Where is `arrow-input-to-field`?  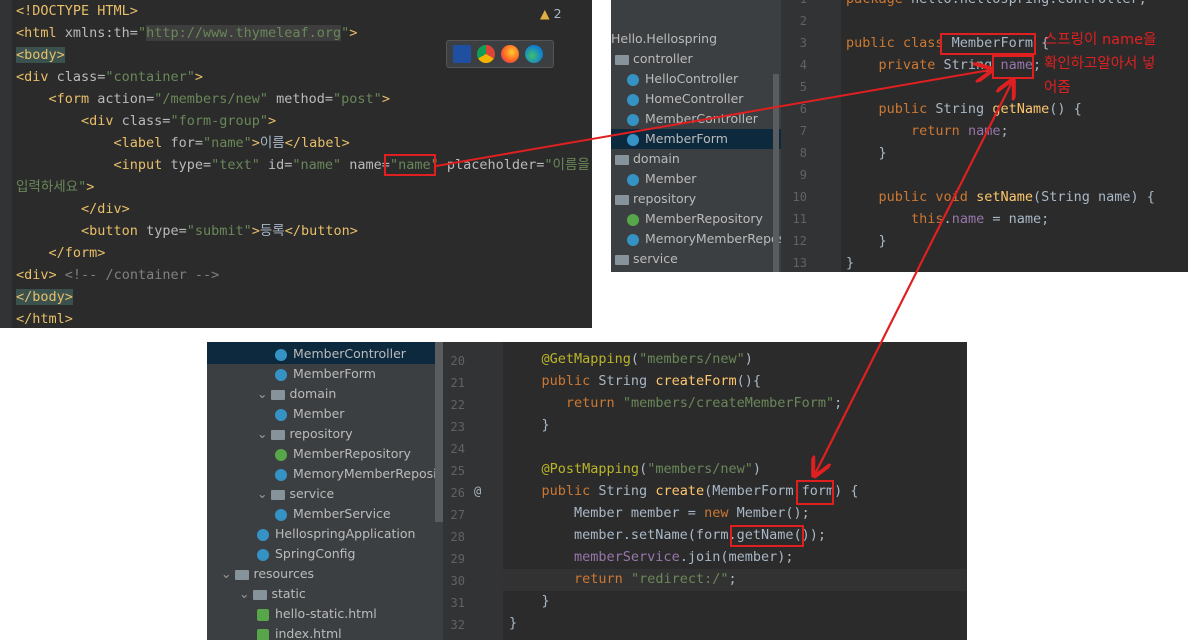 arrow-input-to-field is located at coordinates (712, 118).